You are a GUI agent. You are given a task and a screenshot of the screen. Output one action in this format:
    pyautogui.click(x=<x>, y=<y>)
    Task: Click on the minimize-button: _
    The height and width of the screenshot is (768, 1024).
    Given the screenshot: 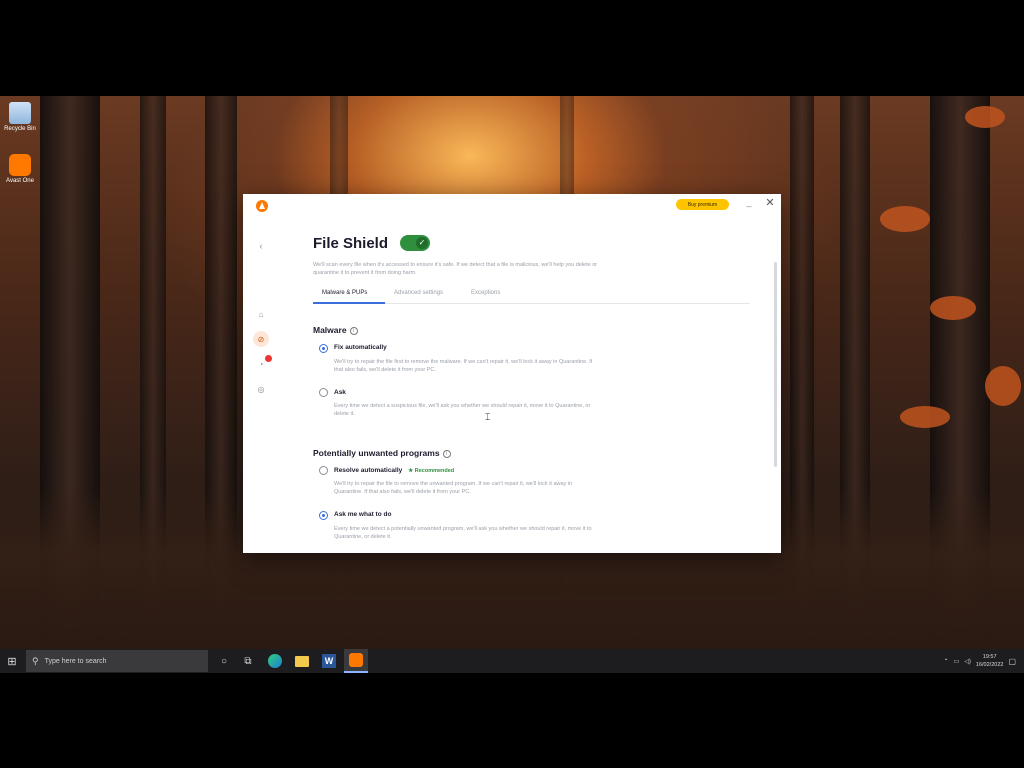 What is the action you would take?
    pyautogui.click(x=749, y=204)
    